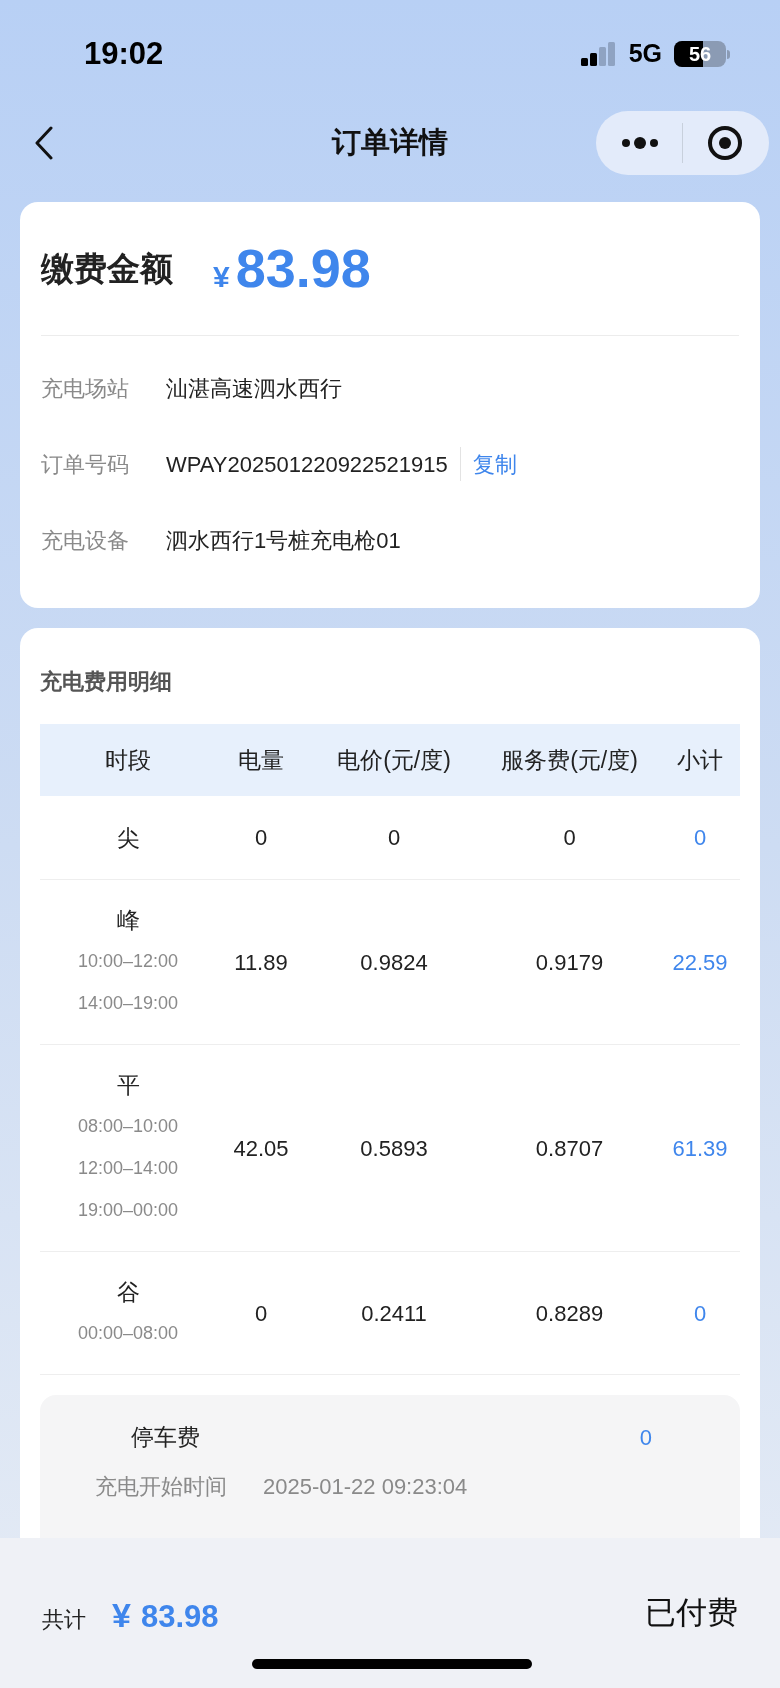 The image size is (780, 1688). I want to click on time-range: 00:00–08:00, so click(128, 1333).